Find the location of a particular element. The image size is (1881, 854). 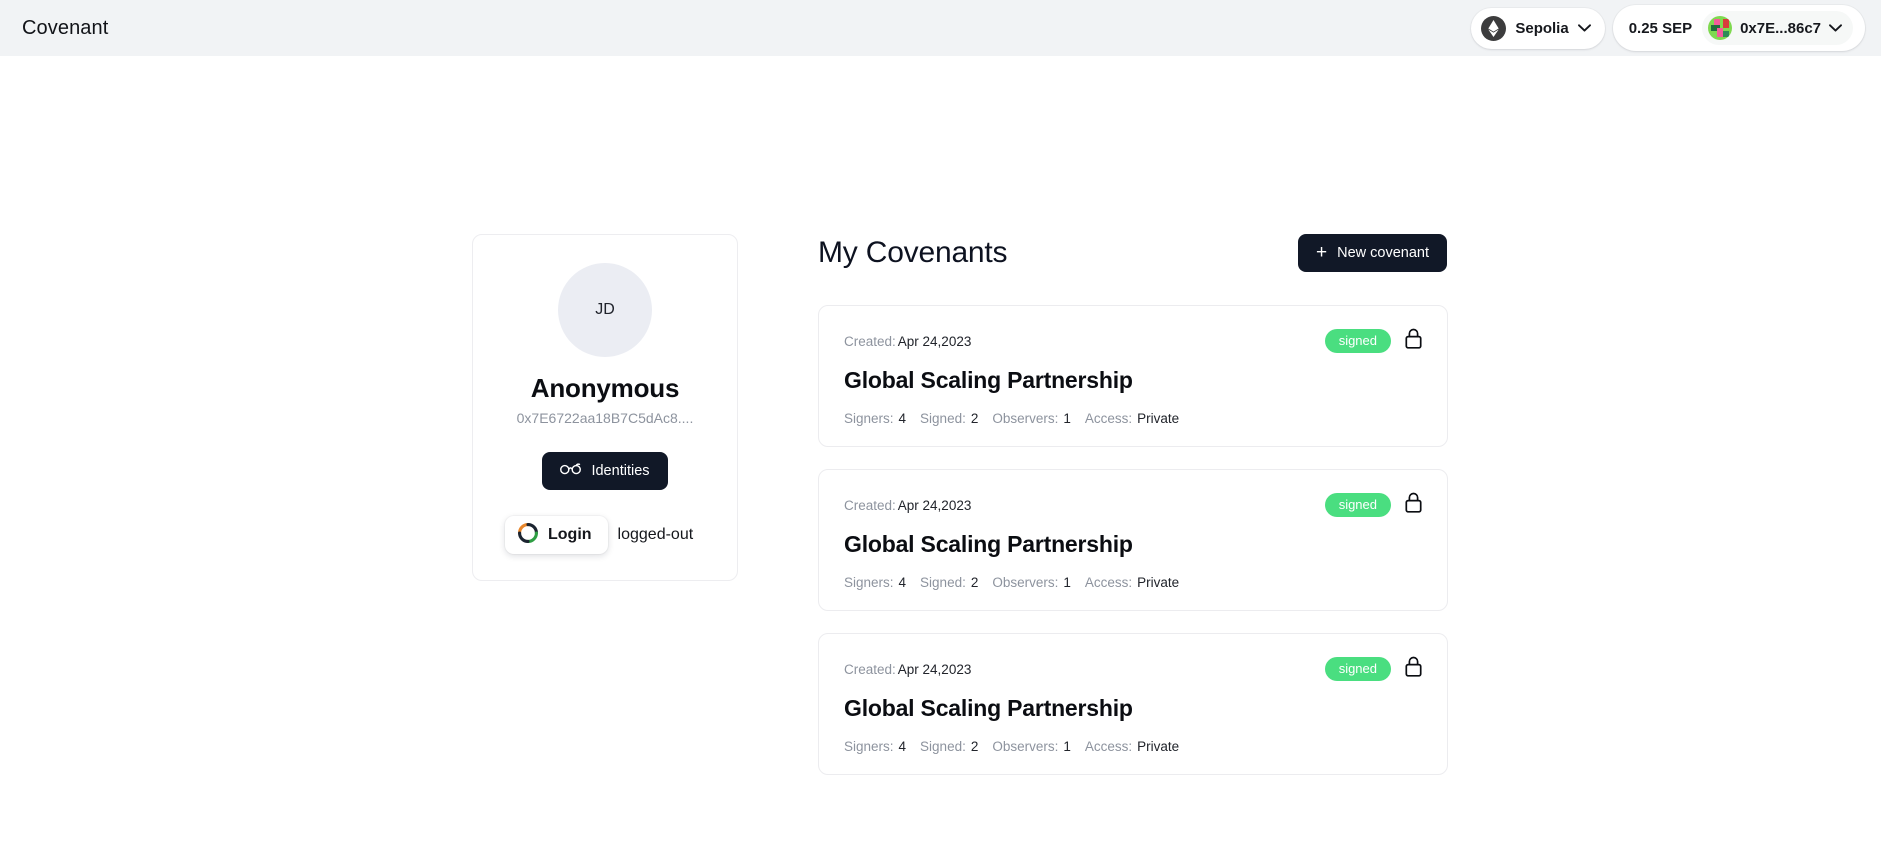

wallet-cluster: Sepolia 0.25 SEP 0x7E...86c7 is located at coordinates (1668, 28).